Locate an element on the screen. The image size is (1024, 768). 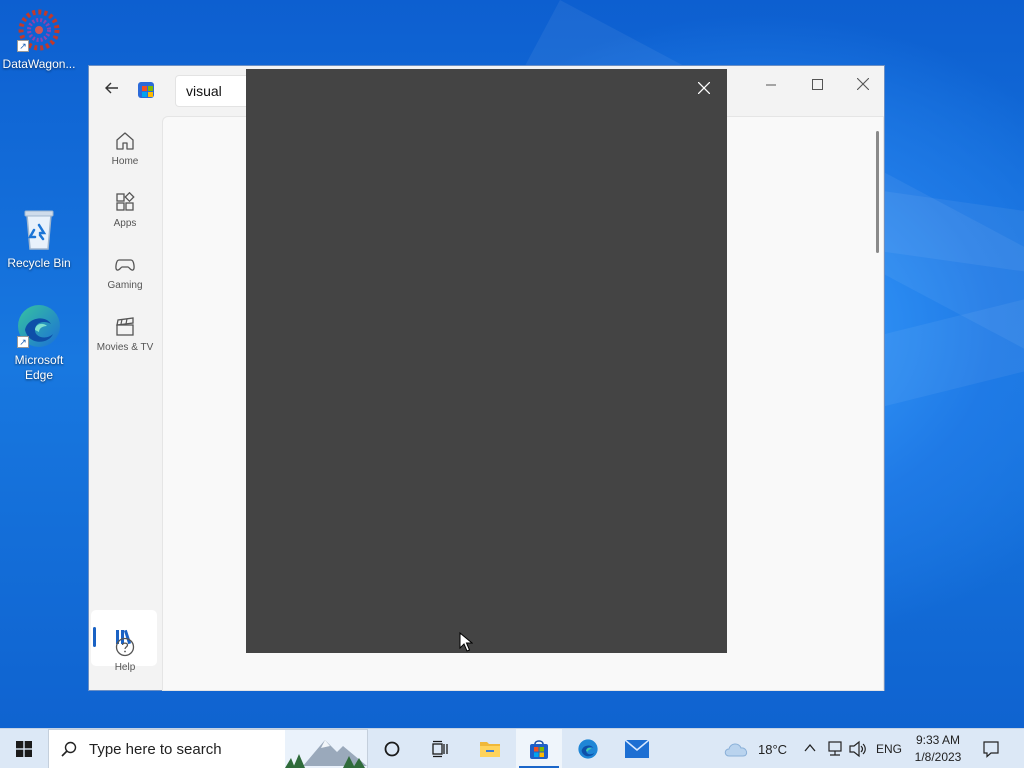
windows-logo-icon is located at coordinates (24, 749).